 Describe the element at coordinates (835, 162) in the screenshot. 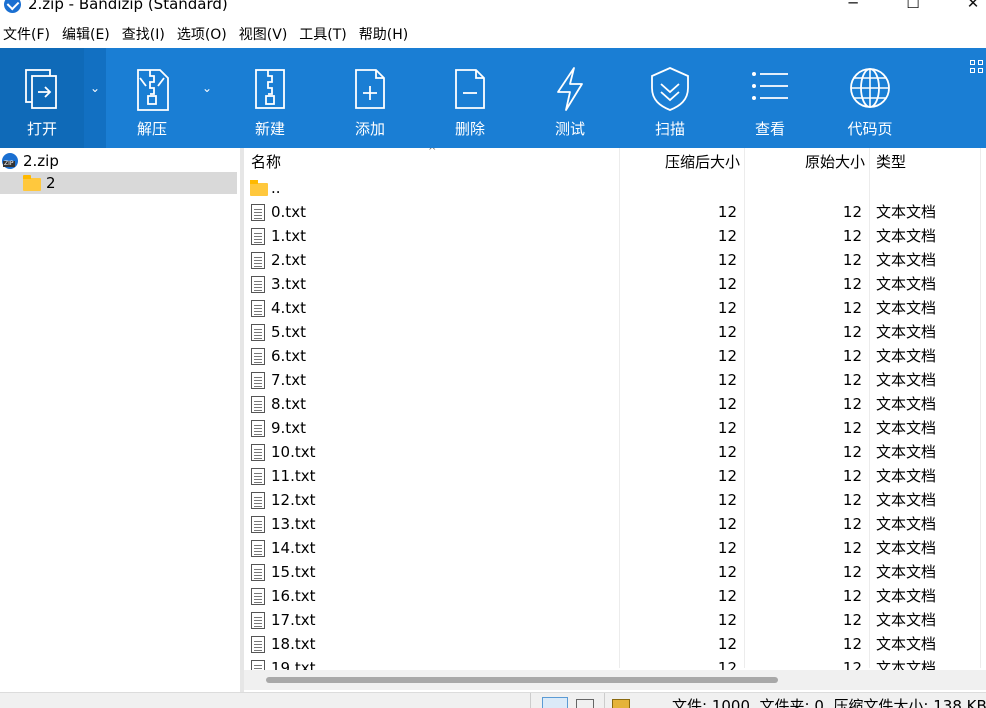

I see `column-header-original: 原始大小` at that location.